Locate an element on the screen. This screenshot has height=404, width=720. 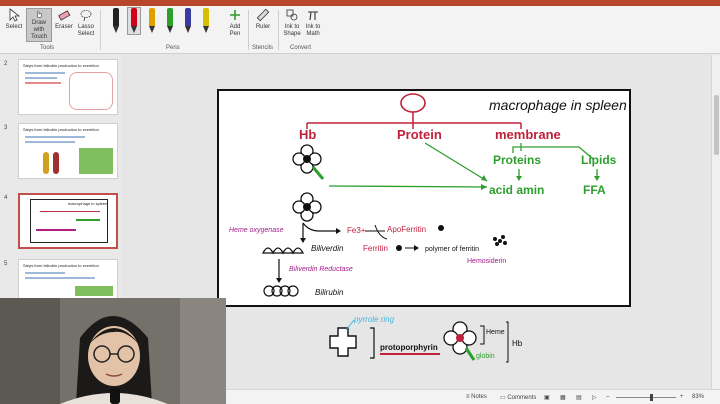
acid-amin-label: acid amin is located at coordinates (516, 190).